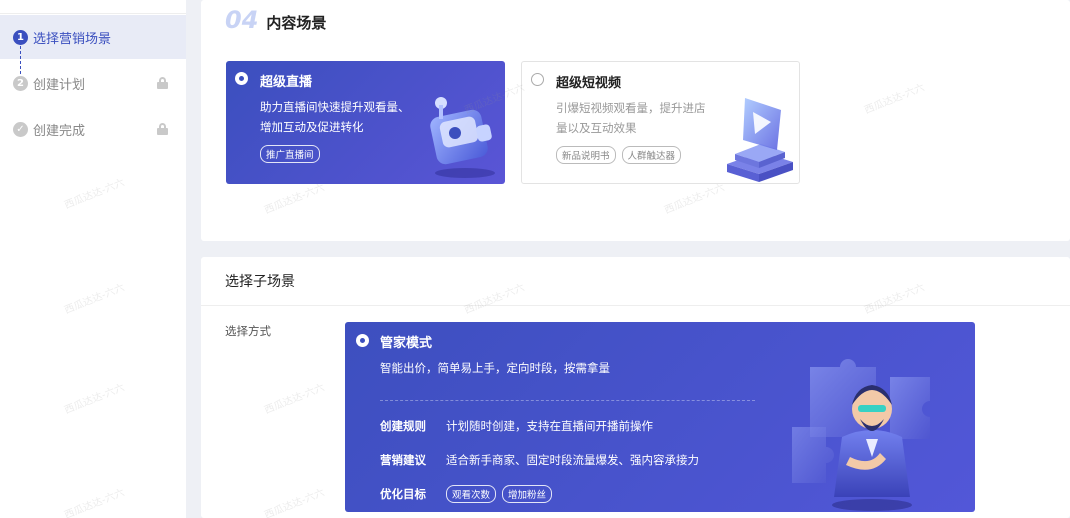  What do you see at coordinates (248, 331) in the screenshot?
I see `field-label: 选择方式` at bounding box center [248, 331].